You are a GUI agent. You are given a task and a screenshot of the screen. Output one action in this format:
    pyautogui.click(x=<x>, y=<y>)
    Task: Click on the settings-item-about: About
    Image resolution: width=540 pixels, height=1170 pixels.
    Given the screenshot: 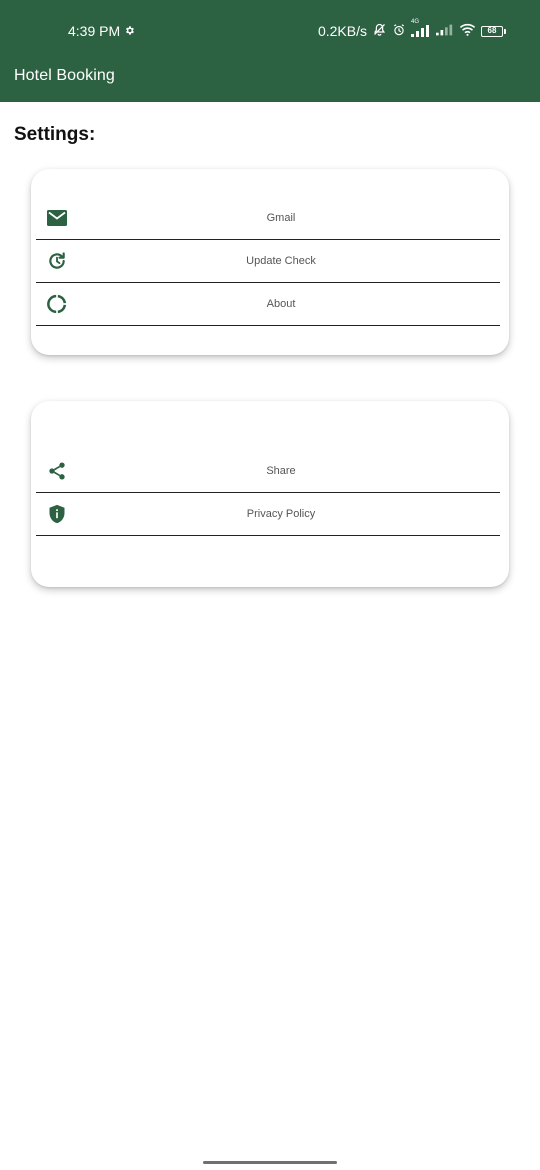 What is the action you would take?
    pyautogui.click(x=268, y=304)
    